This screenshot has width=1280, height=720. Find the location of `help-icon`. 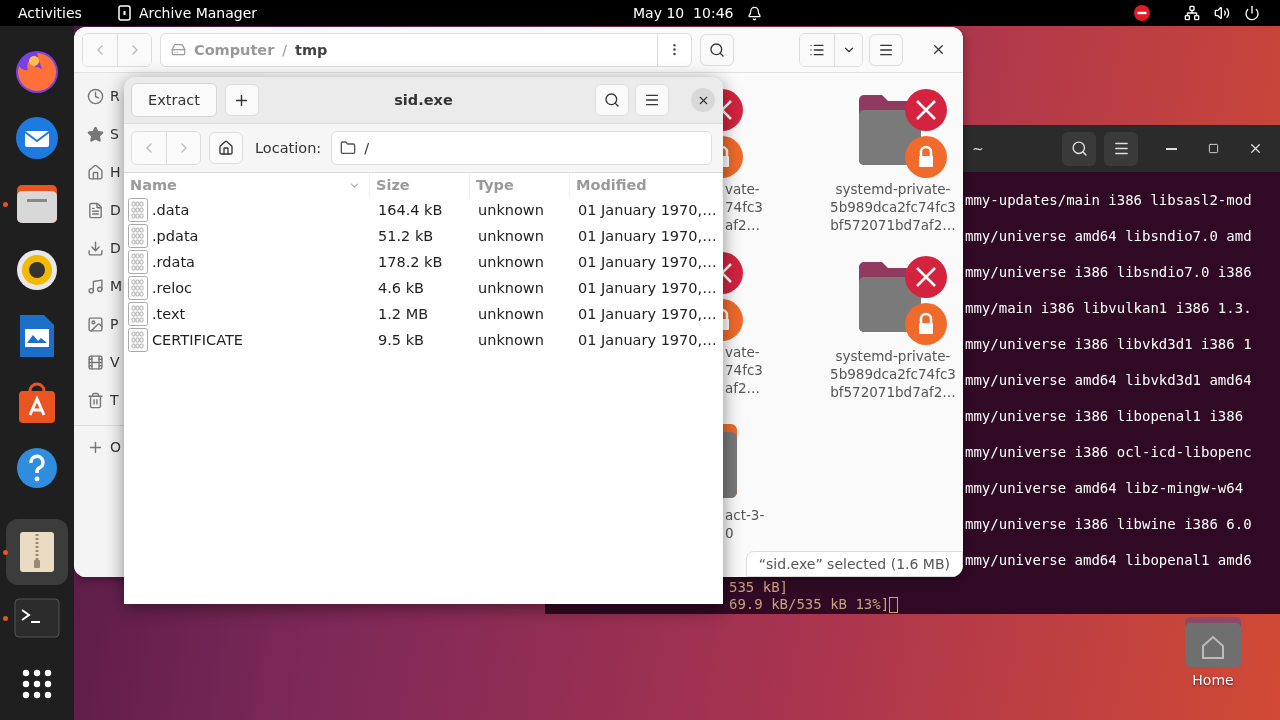

help-icon is located at coordinates (37, 468).